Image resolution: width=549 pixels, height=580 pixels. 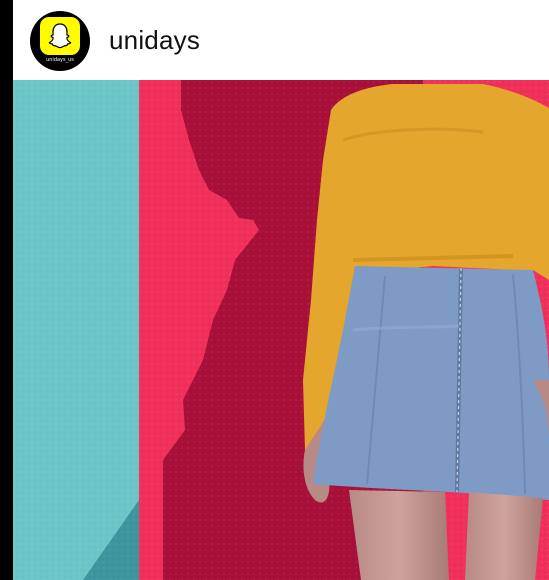 I want to click on username-label: unidays, so click(x=154, y=40).